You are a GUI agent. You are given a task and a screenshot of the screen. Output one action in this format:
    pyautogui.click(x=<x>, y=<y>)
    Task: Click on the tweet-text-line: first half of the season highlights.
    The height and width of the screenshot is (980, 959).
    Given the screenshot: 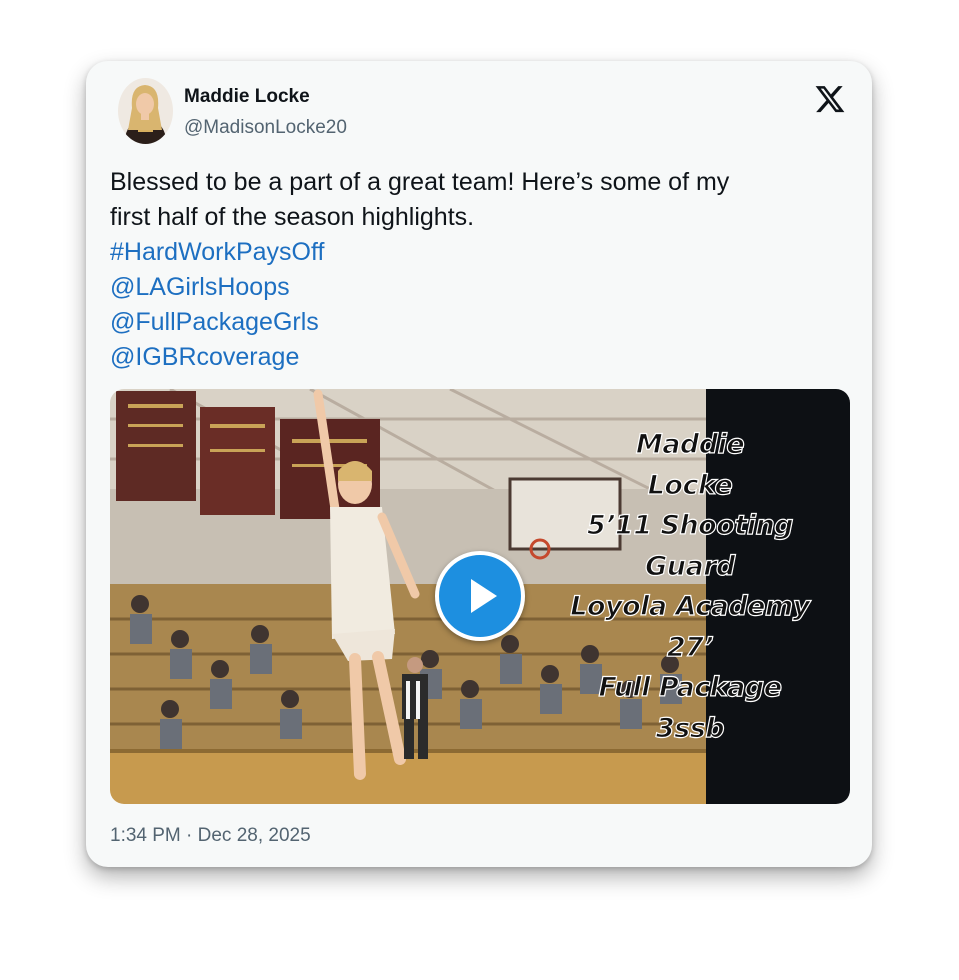 What is the action you would take?
    pyautogui.click(x=292, y=217)
    